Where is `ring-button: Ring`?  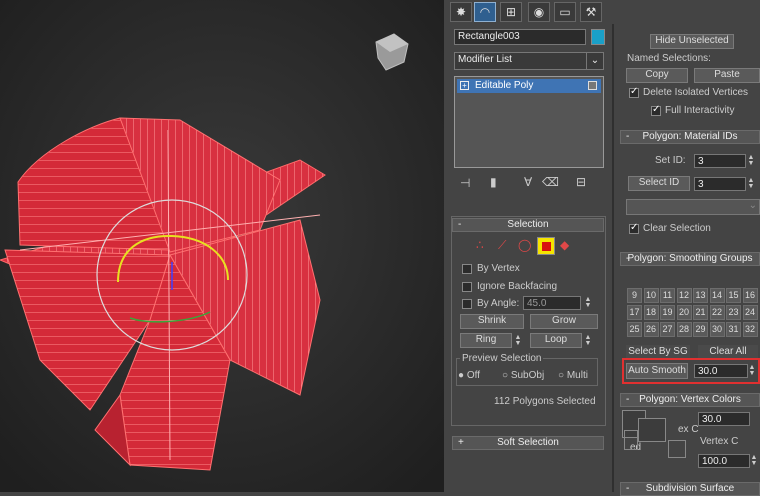
ring-button: Ring is located at coordinates (486, 340).